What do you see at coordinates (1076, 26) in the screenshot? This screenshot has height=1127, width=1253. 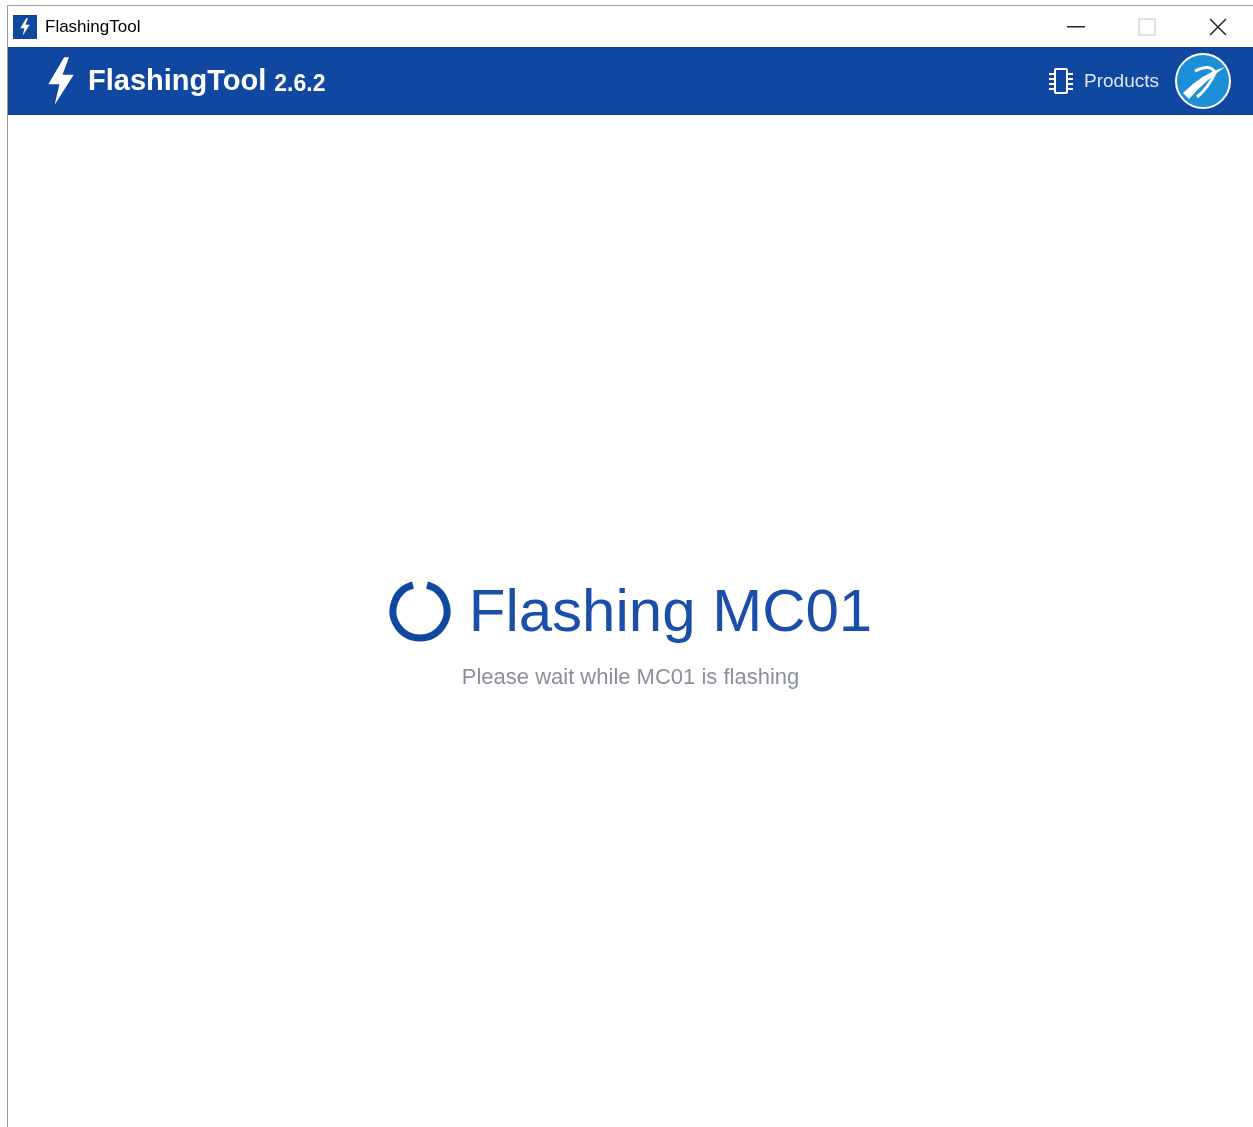 I see `minimize-icon` at bounding box center [1076, 26].